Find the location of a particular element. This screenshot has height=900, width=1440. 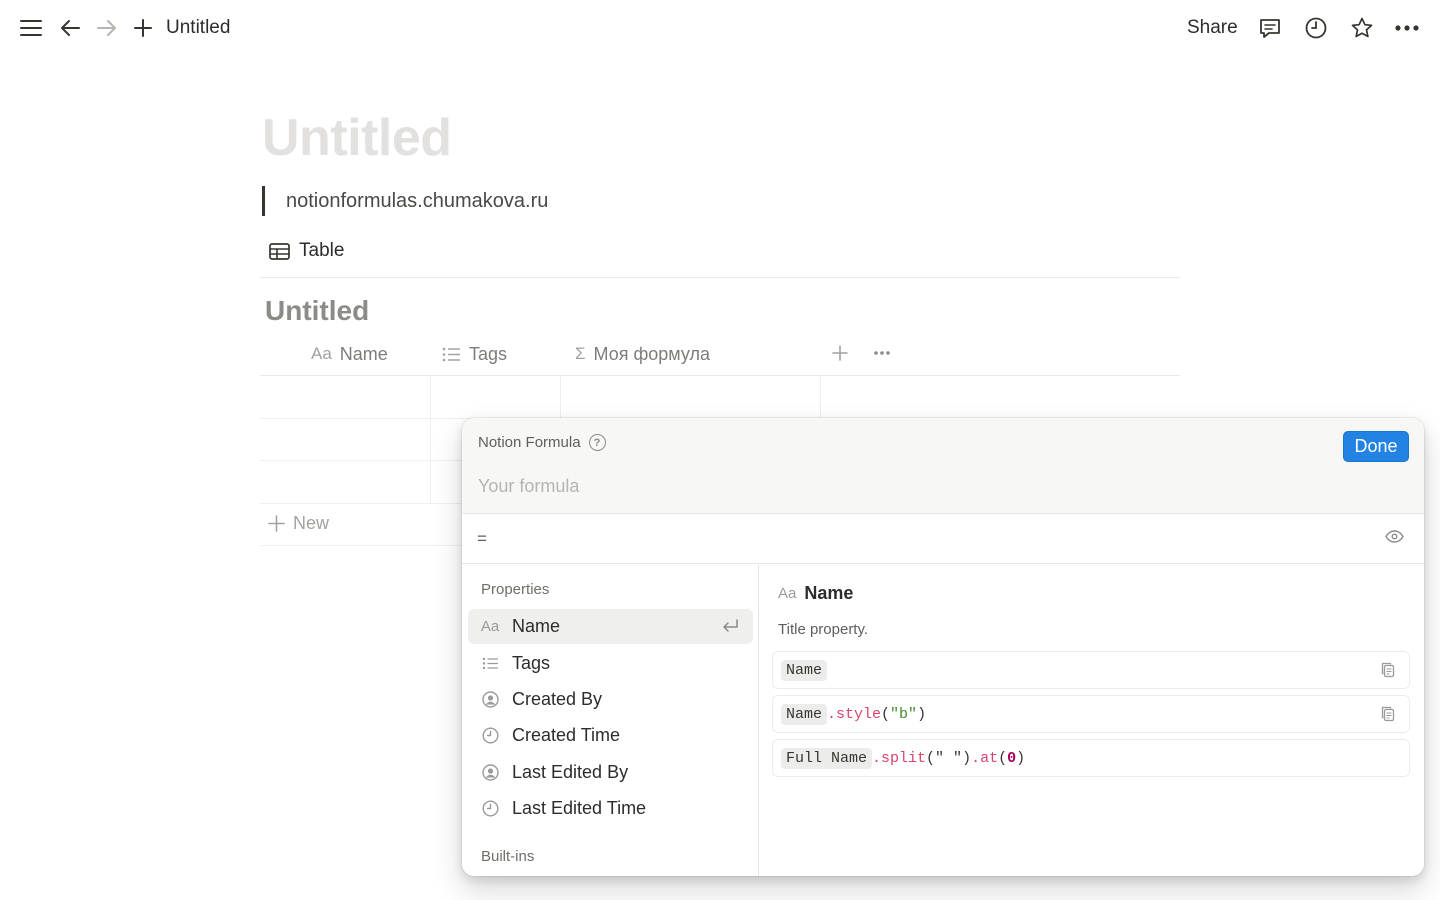

builtins-section-label: Built-ins is located at coordinates (508, 856).